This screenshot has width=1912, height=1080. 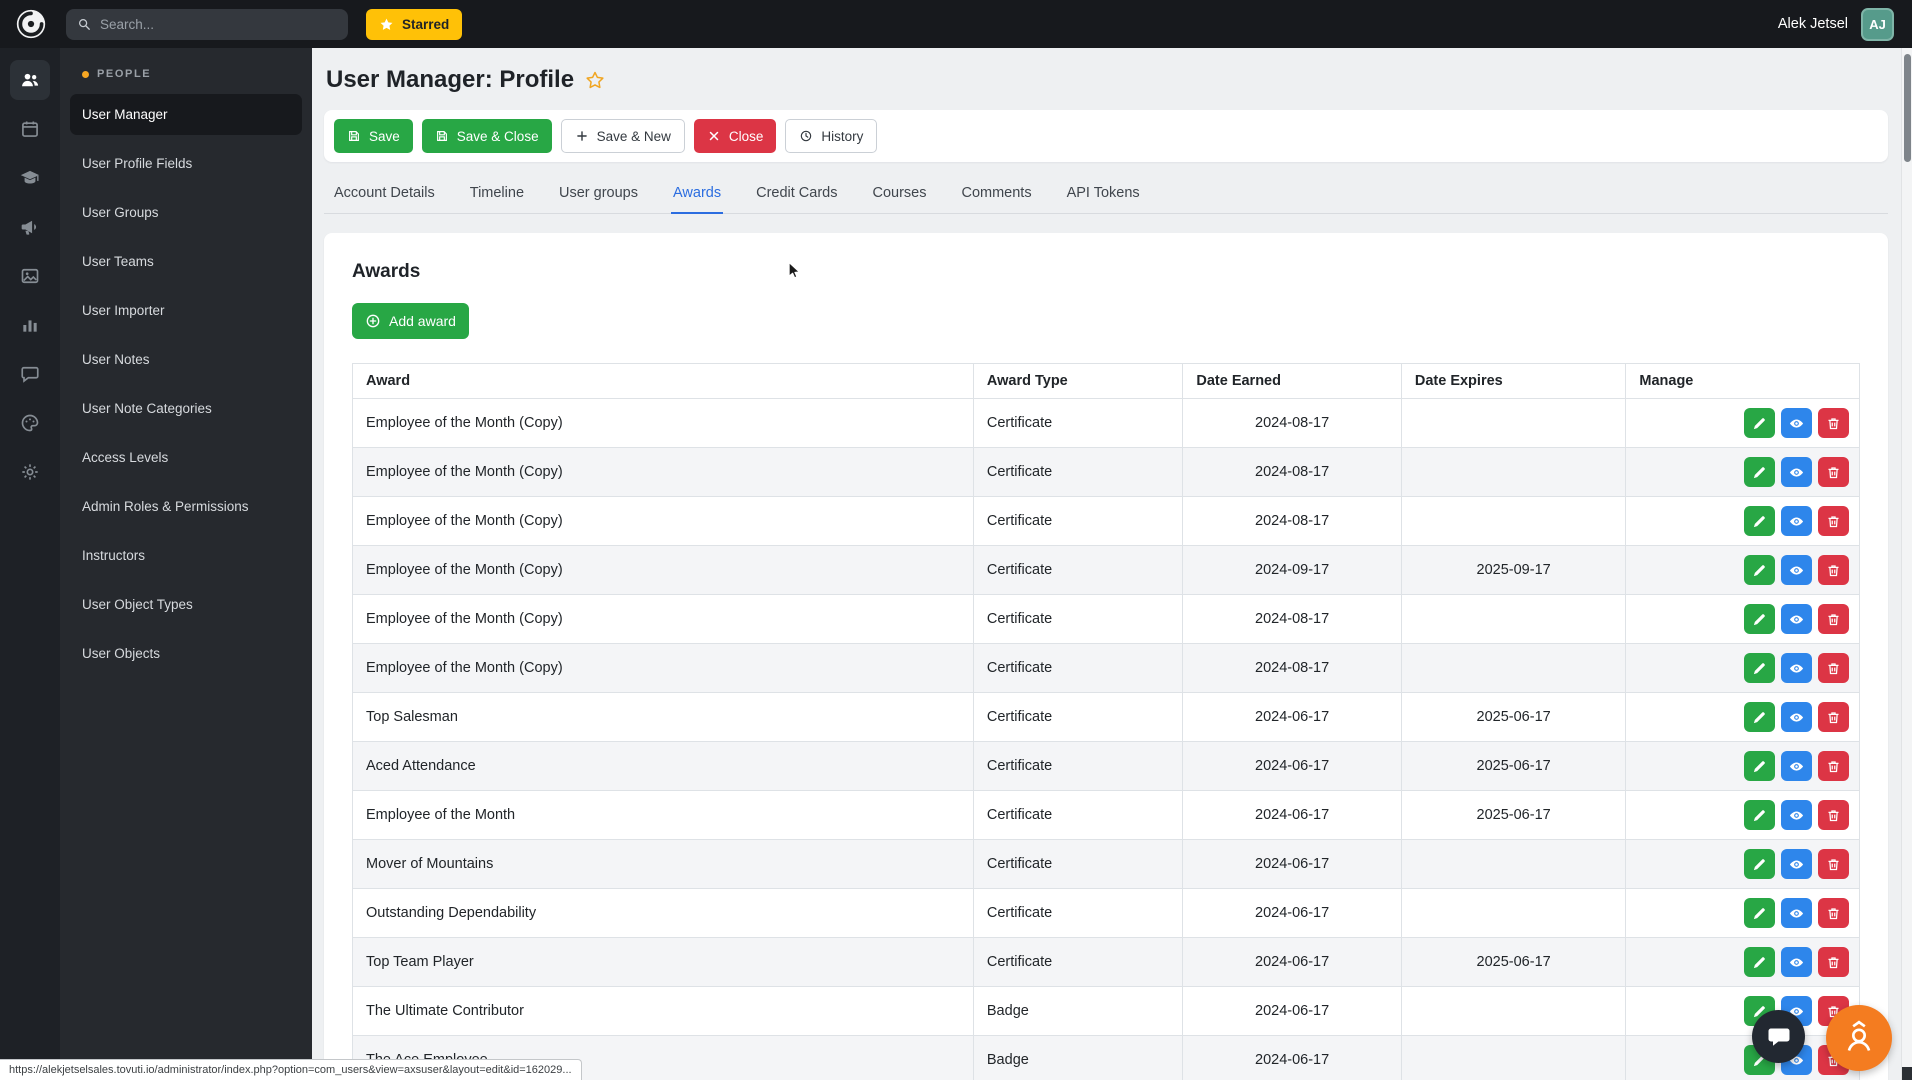 What do you see at coordinates (899, 194) in the screenshot?
I see `tab-courses: Courses` at bounding box center [899, 194].